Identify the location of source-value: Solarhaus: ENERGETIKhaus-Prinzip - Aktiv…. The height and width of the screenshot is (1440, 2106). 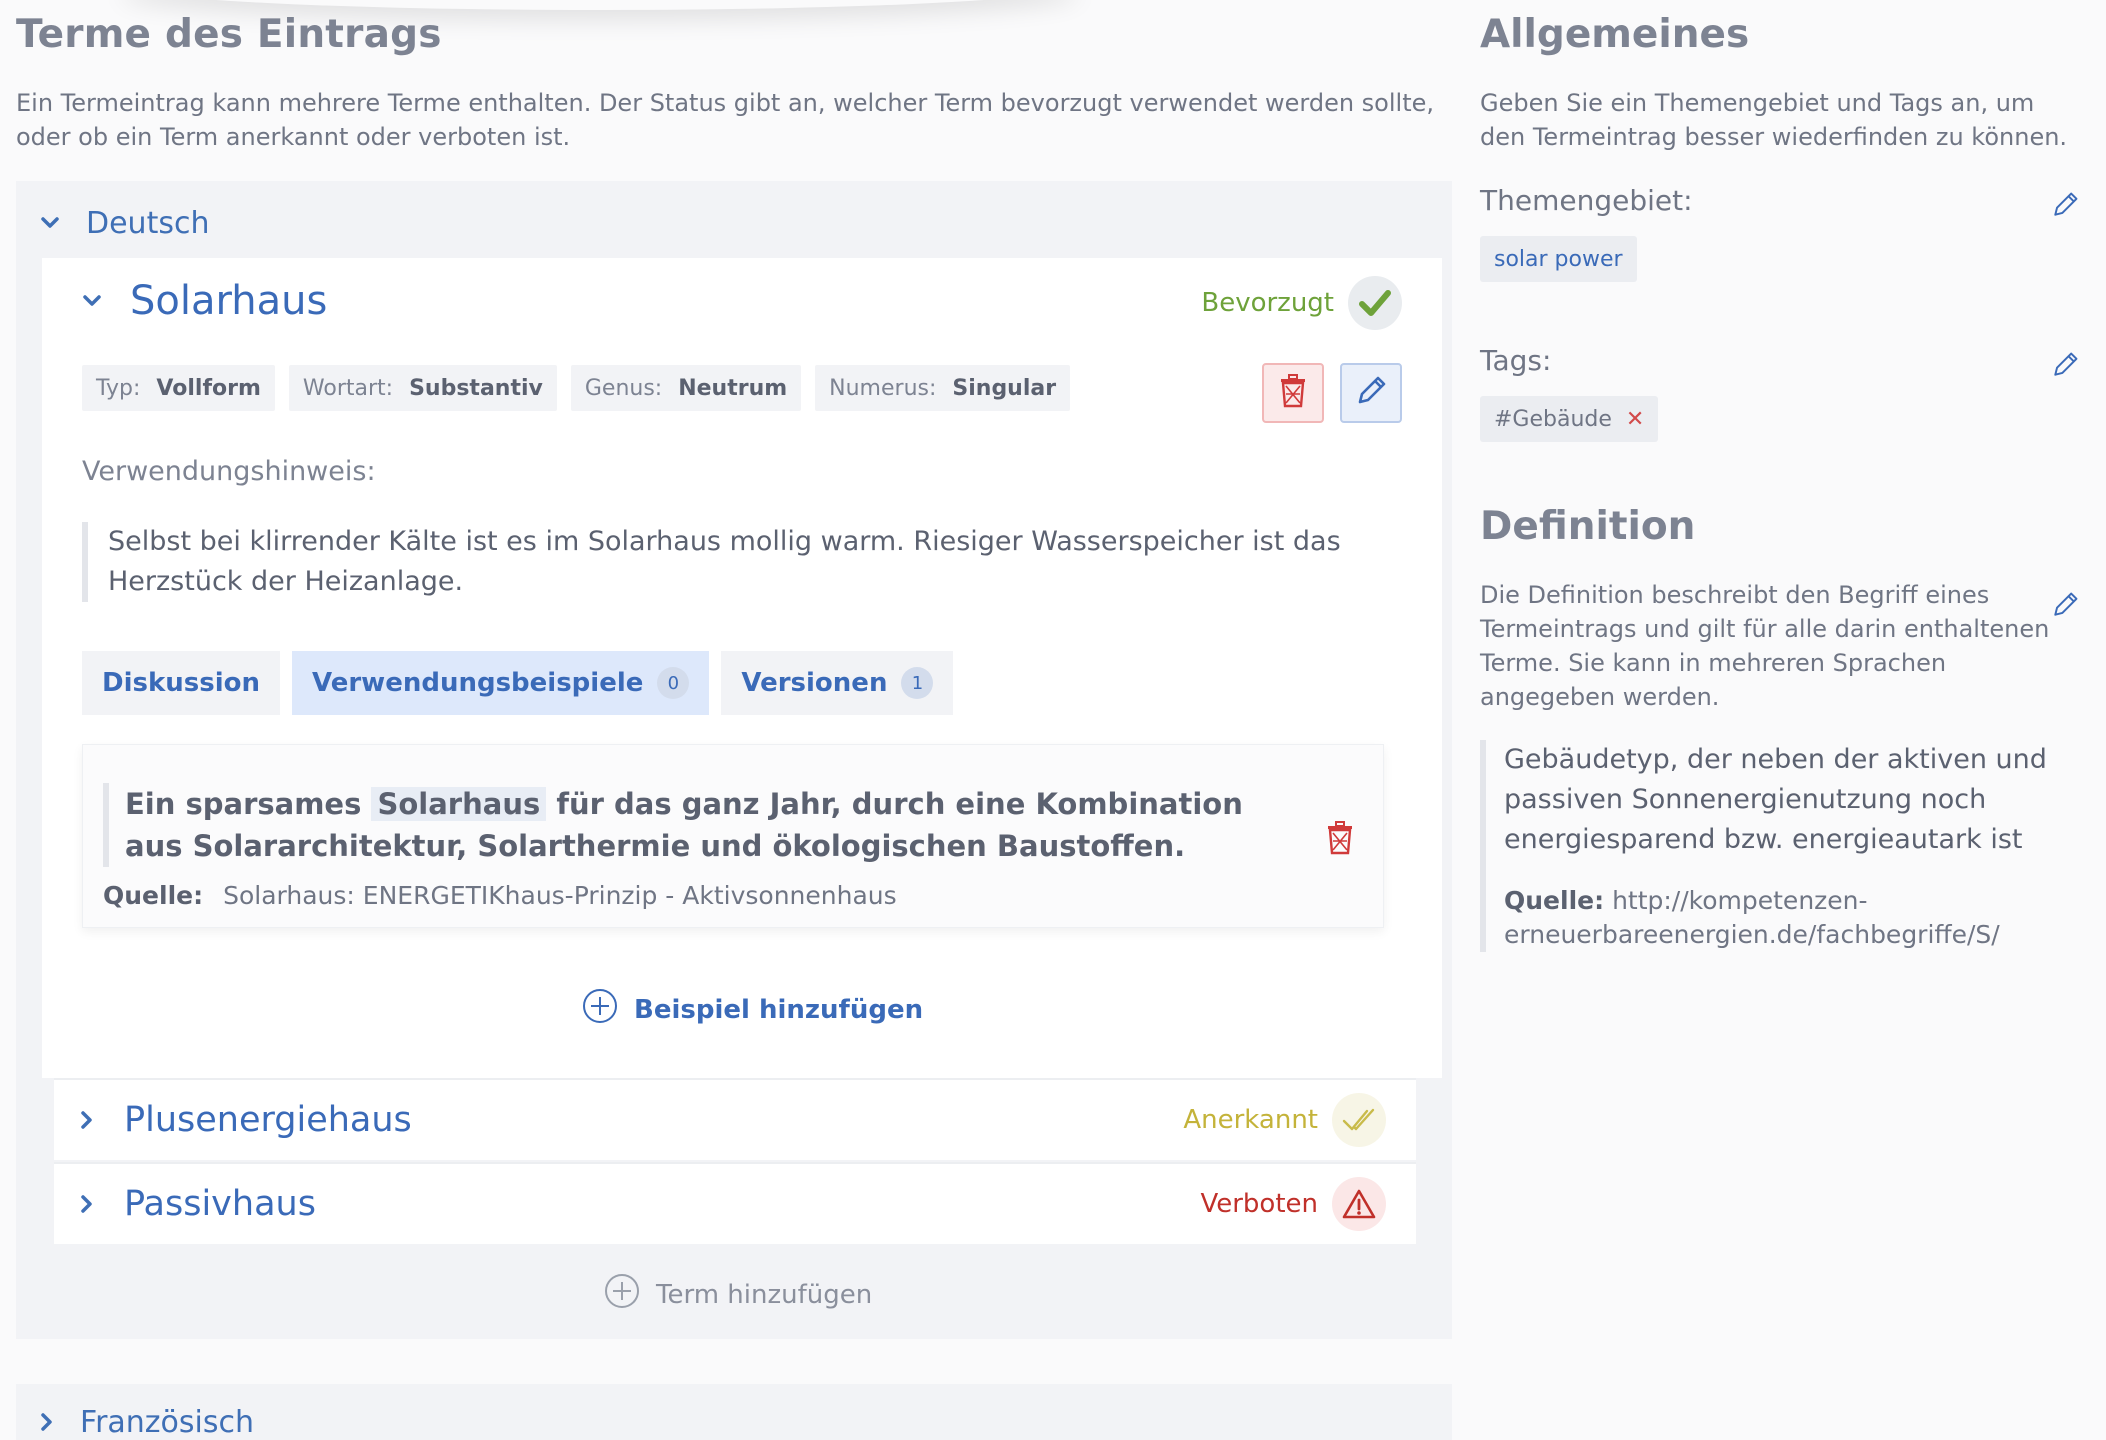
(560, 895).